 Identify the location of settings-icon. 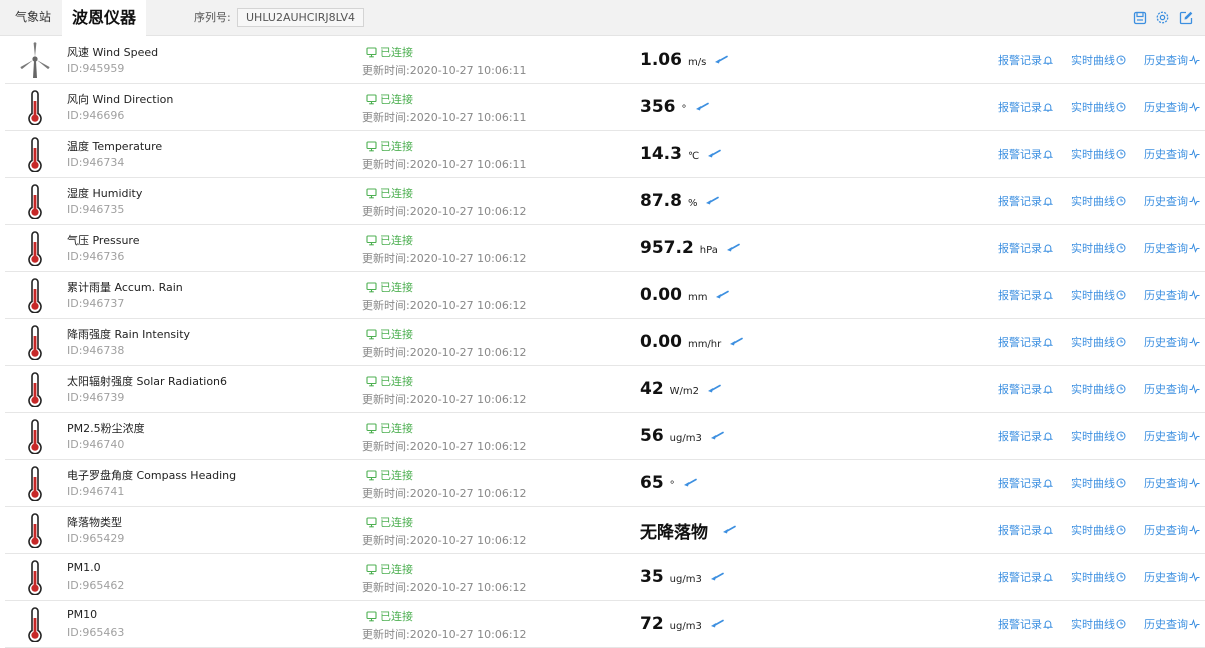
(1162, 17).